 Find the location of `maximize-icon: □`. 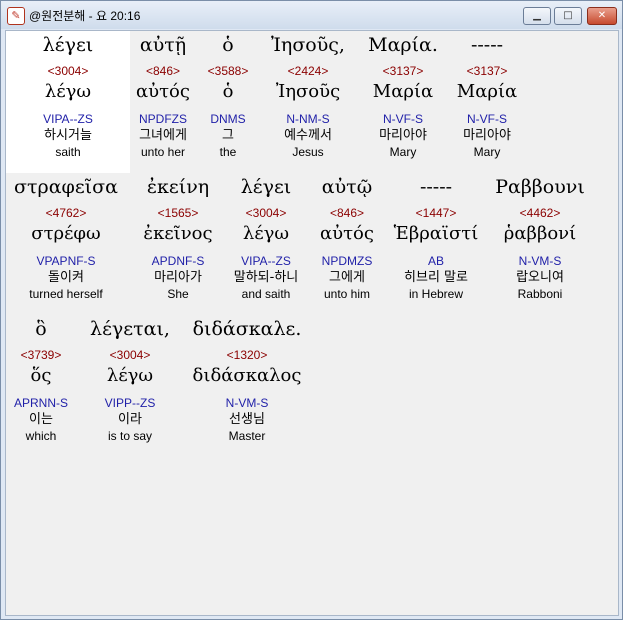

maximize-icon: □ is located at coordinates (568, 15).